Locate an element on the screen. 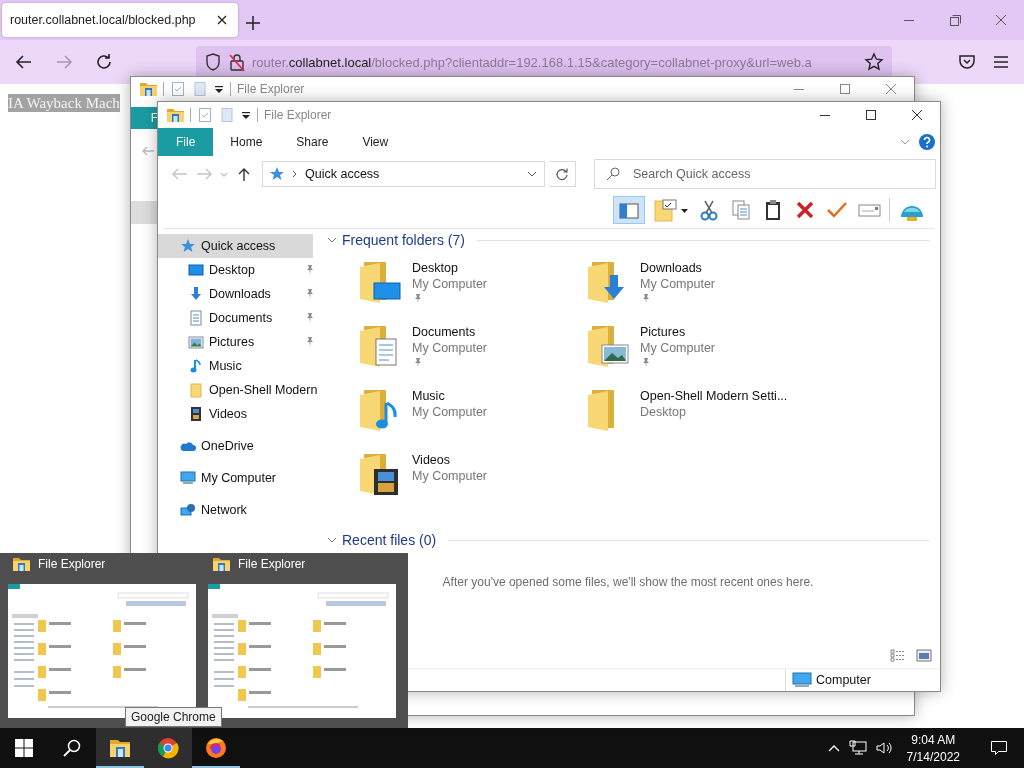  nav-item: Pictures is located at coordinates (237, 342).